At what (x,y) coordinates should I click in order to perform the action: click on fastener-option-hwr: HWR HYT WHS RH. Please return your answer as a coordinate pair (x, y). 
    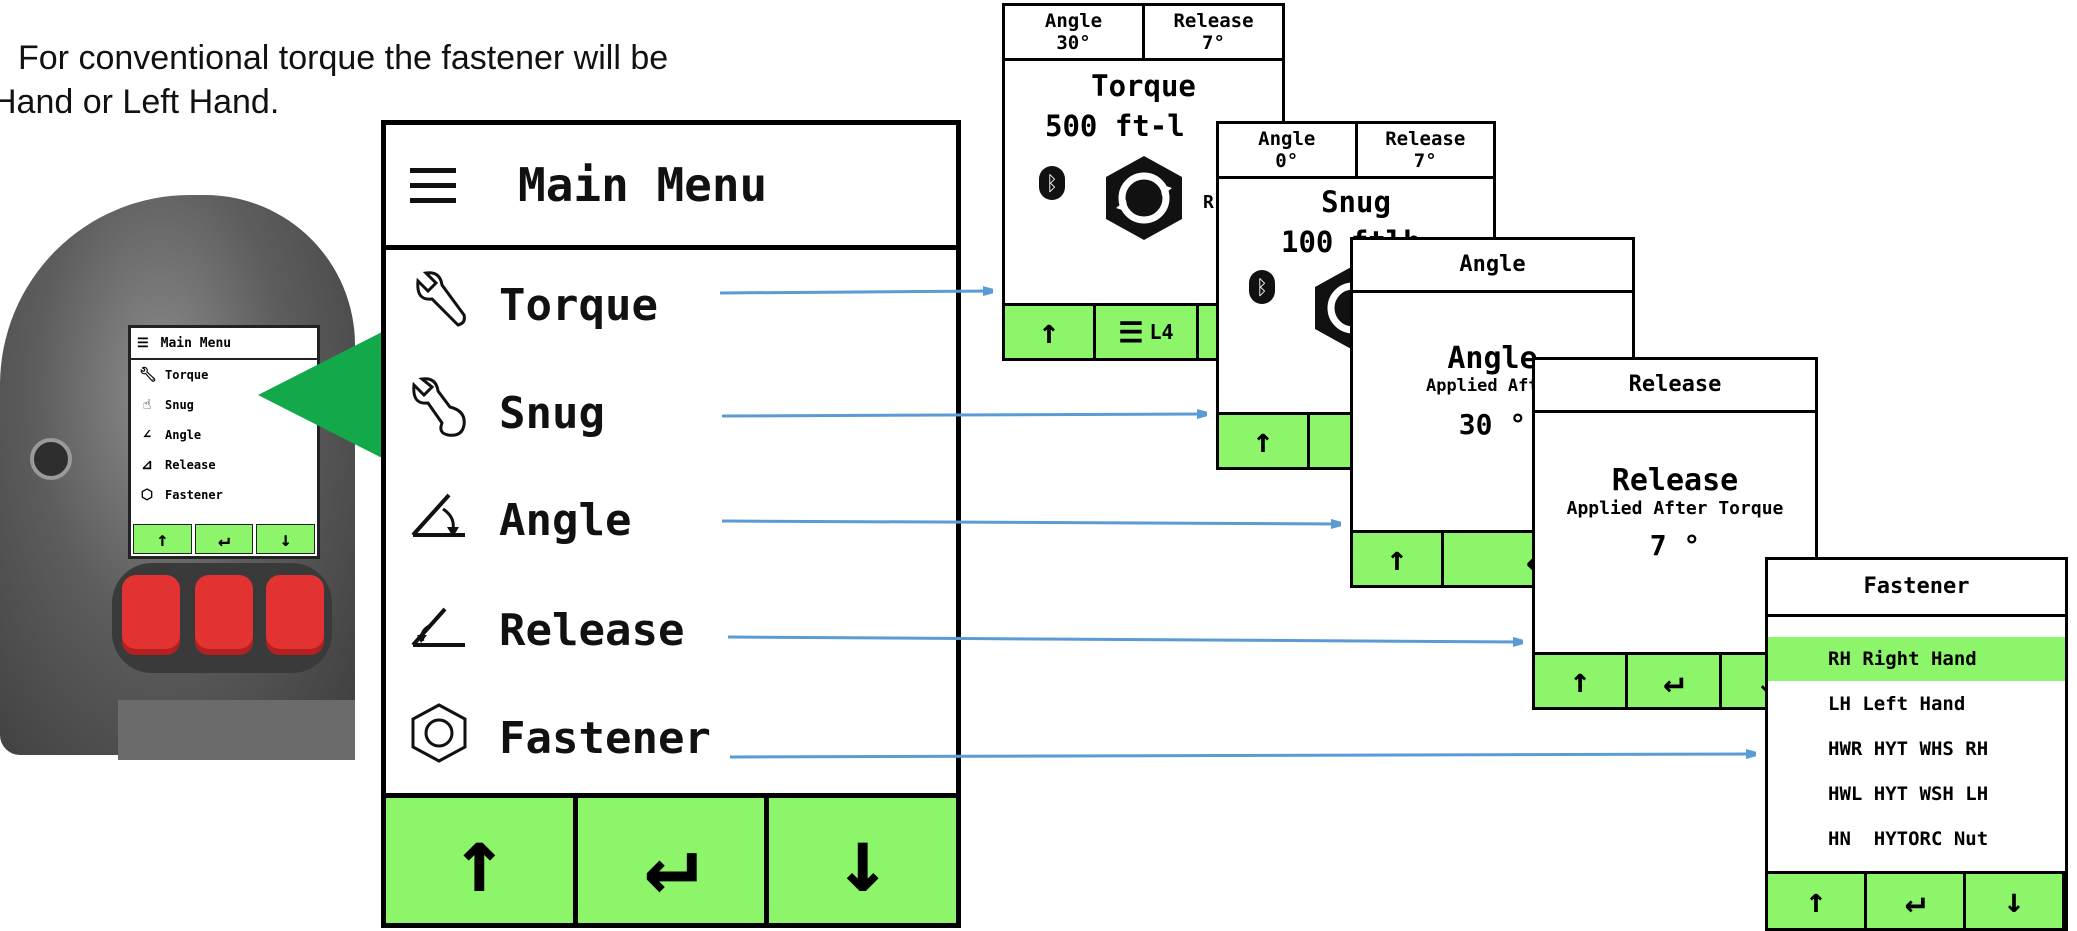
    Looking at the image, I should click on (1916, 749).